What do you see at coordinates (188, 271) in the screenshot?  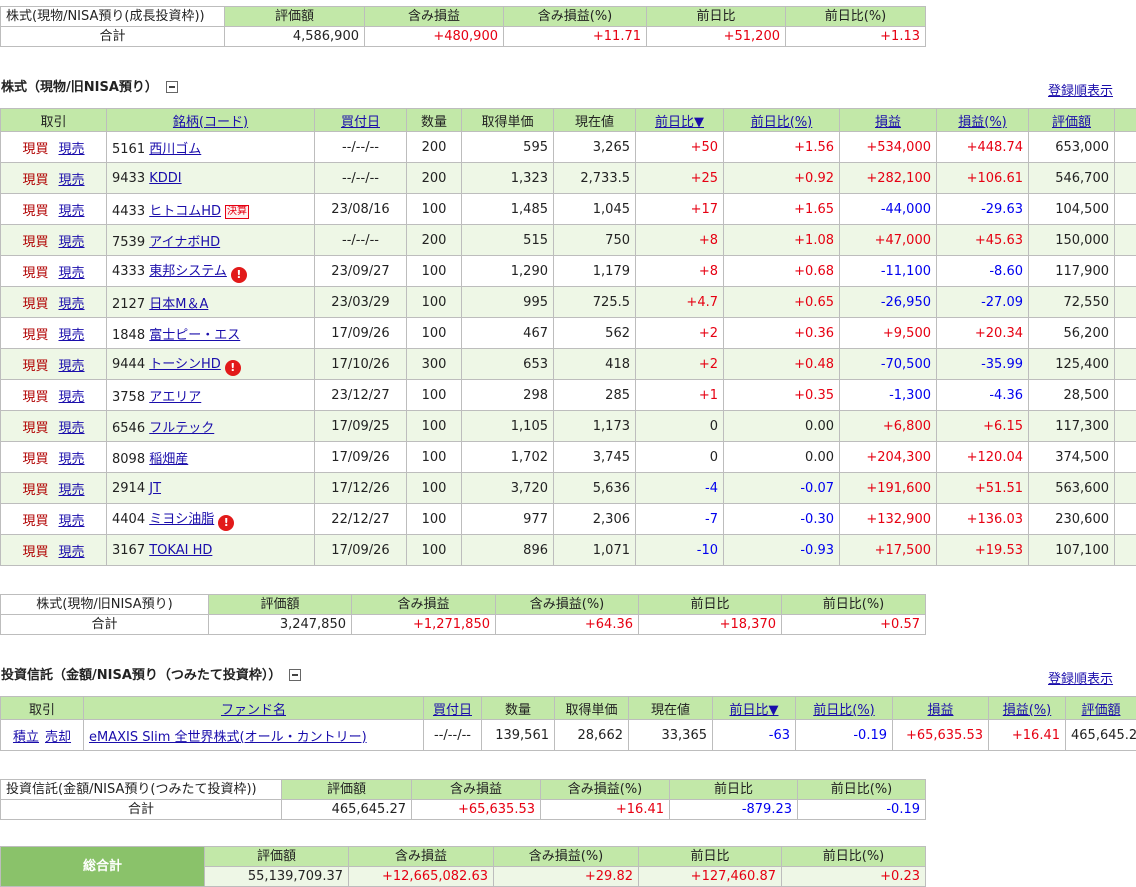 I see `stock-name-link: 東邦システム` at bounding box center [188, 271].